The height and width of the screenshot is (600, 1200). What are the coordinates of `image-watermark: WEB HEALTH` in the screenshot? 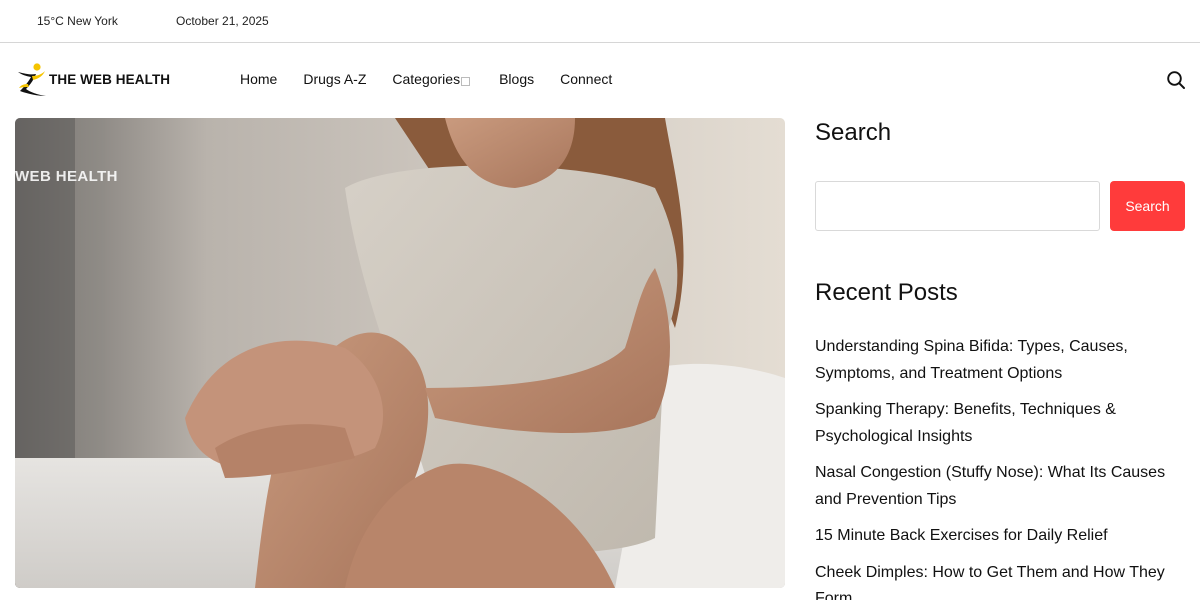 It's located at (66, 176).